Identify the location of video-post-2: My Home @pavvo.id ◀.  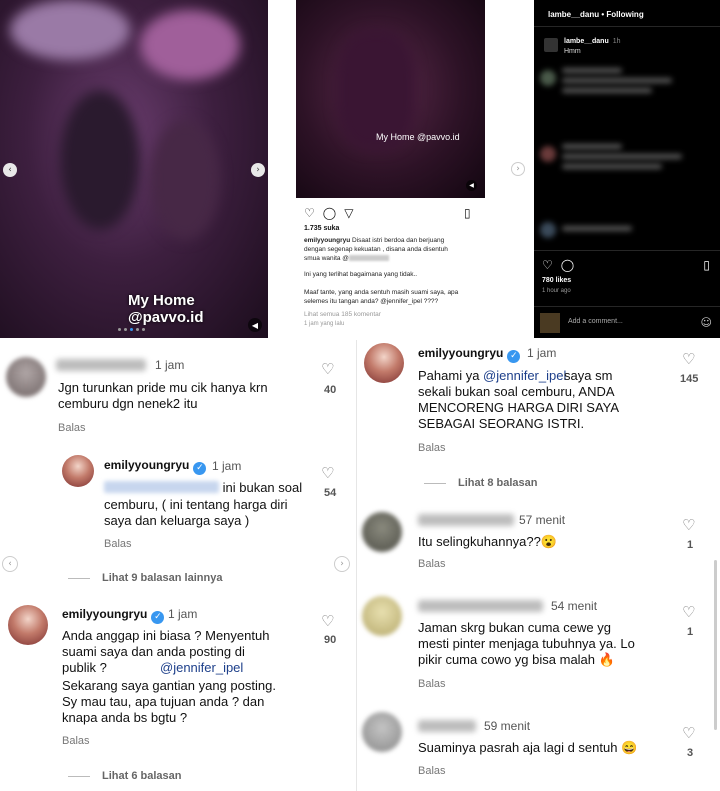
(390, 99).